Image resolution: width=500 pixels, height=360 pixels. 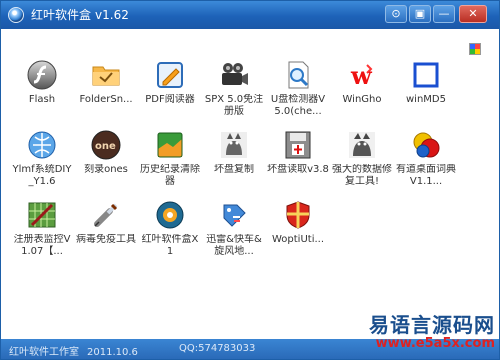 I want to click on app-label: Flash, so click(x=42, y=99).